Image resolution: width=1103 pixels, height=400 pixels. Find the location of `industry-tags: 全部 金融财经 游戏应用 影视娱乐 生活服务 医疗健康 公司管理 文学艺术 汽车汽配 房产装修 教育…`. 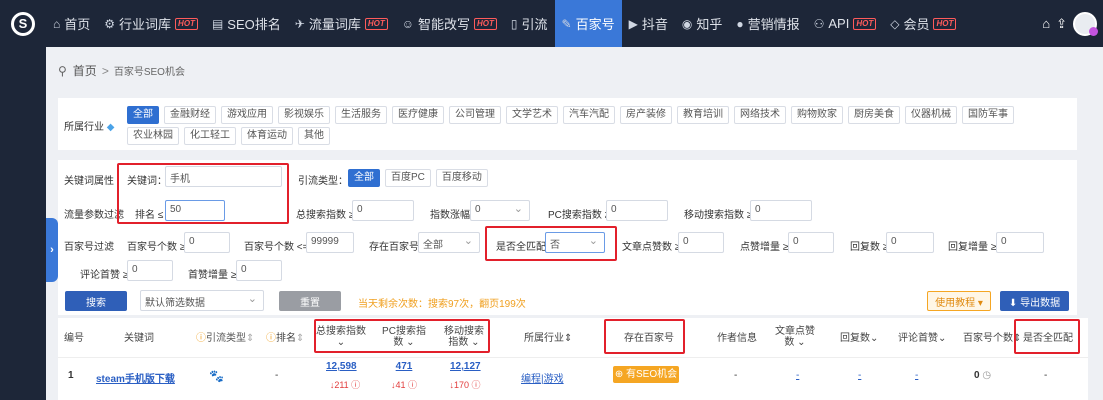

industry-tags: 全部 金融财经 游戏应用 影视娱乐 生活服务 医疗健康 公司管理 文学艺术 汽车汽配 房产装修 教育… is located at coordinates (597, 125).